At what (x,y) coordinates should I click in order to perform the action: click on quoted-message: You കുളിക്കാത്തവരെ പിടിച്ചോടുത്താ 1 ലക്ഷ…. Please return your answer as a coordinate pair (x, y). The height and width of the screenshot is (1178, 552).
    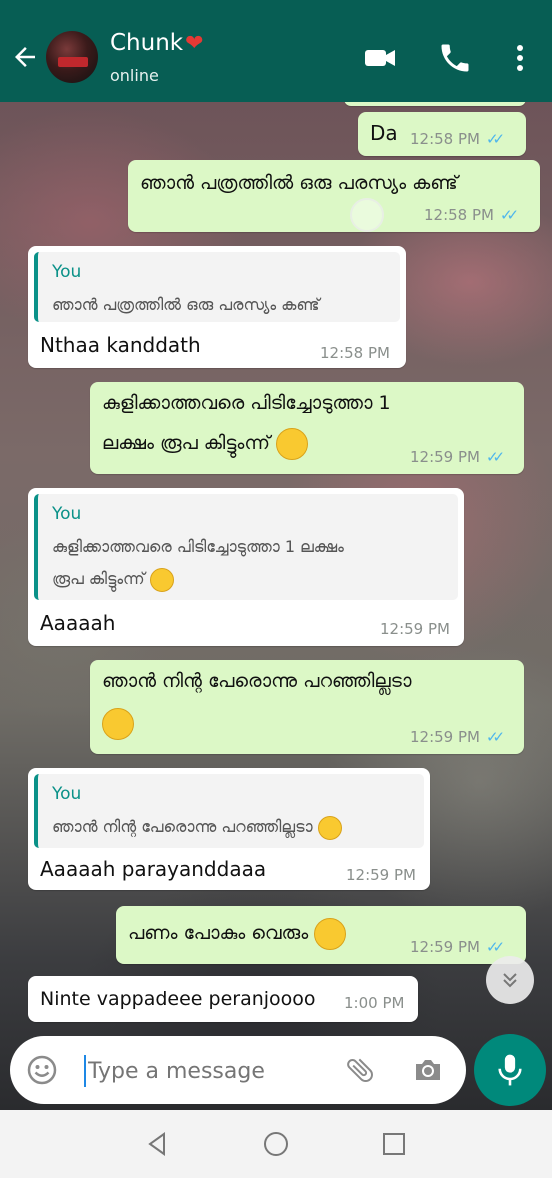
    Looking at the image, I should click on (246, 547).